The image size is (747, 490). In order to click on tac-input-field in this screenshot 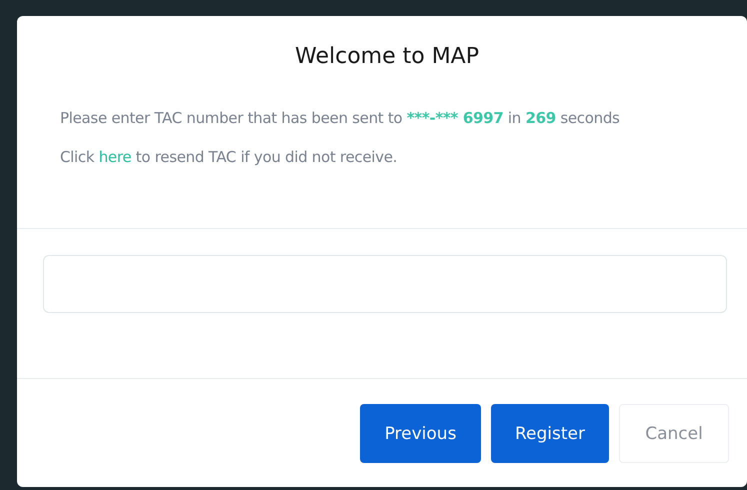, I will do `click(385, 284)`.